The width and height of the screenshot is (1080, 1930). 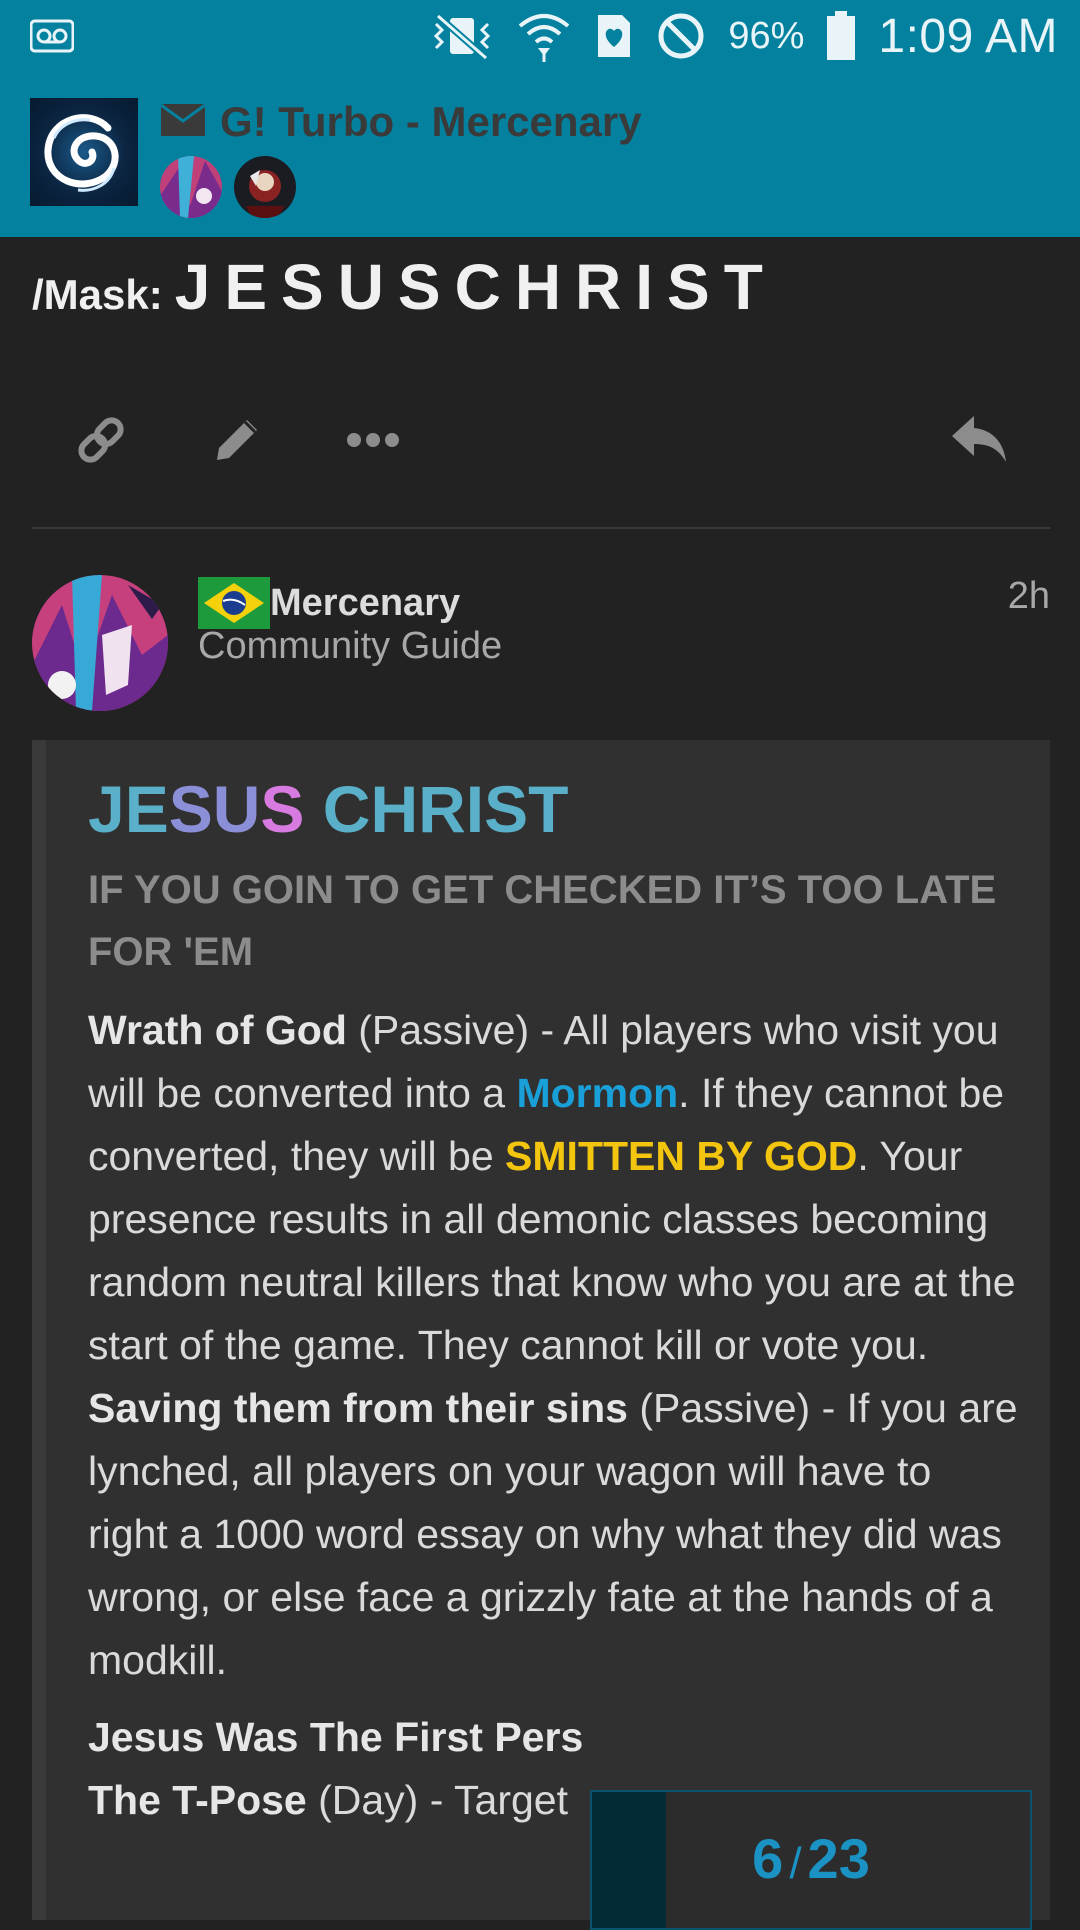 What do you see at coordinates (365, 603) in the screenshot?
I see `post-username: Mercenary` at bounding box center [365, 603].